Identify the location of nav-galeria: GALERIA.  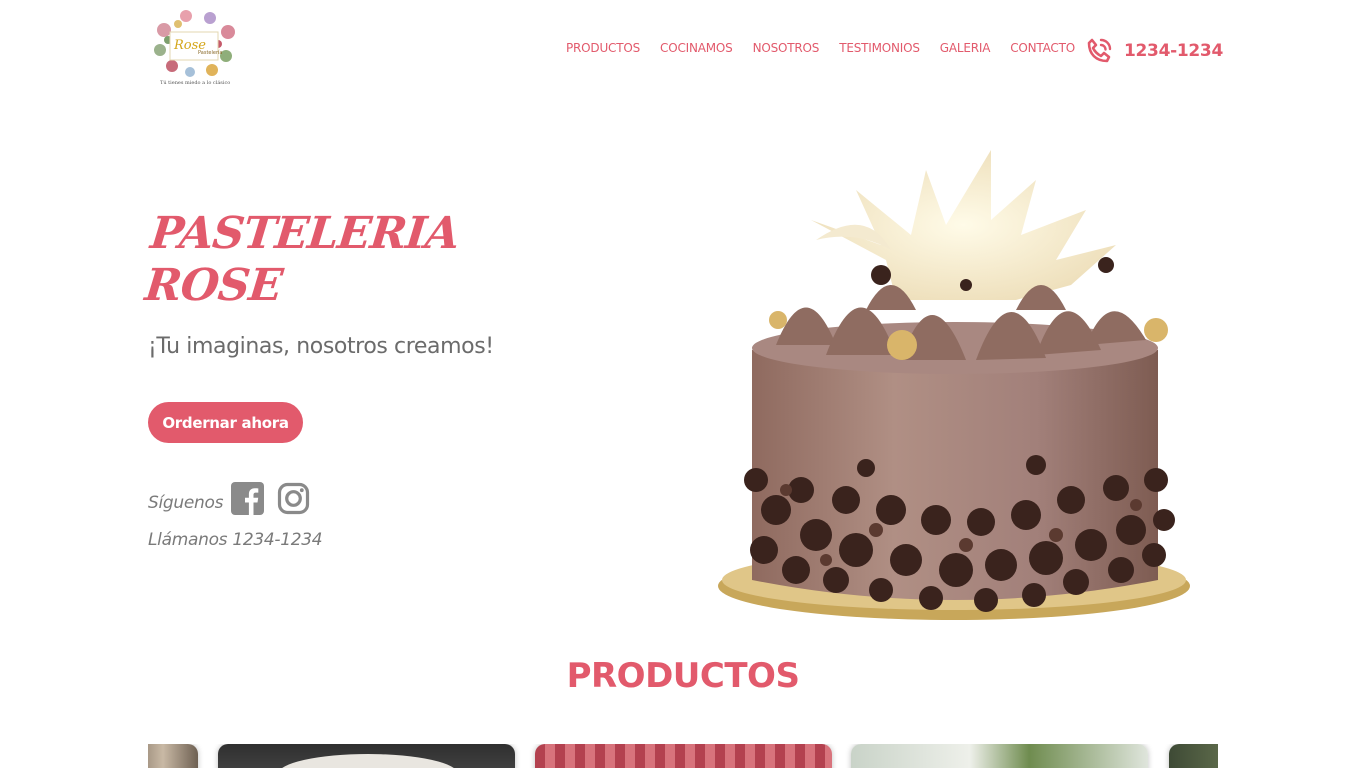
(965, 48).